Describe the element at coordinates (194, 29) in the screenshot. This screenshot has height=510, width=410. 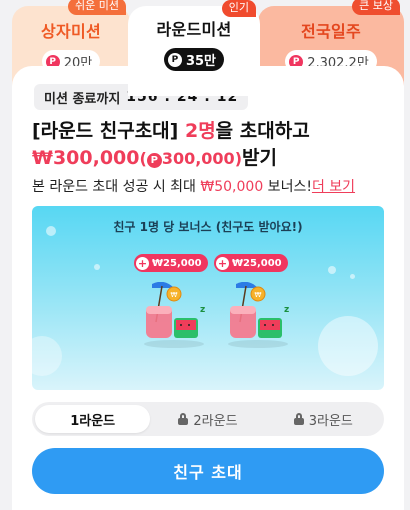
I see `tab-title: 라운드미션` at that location.